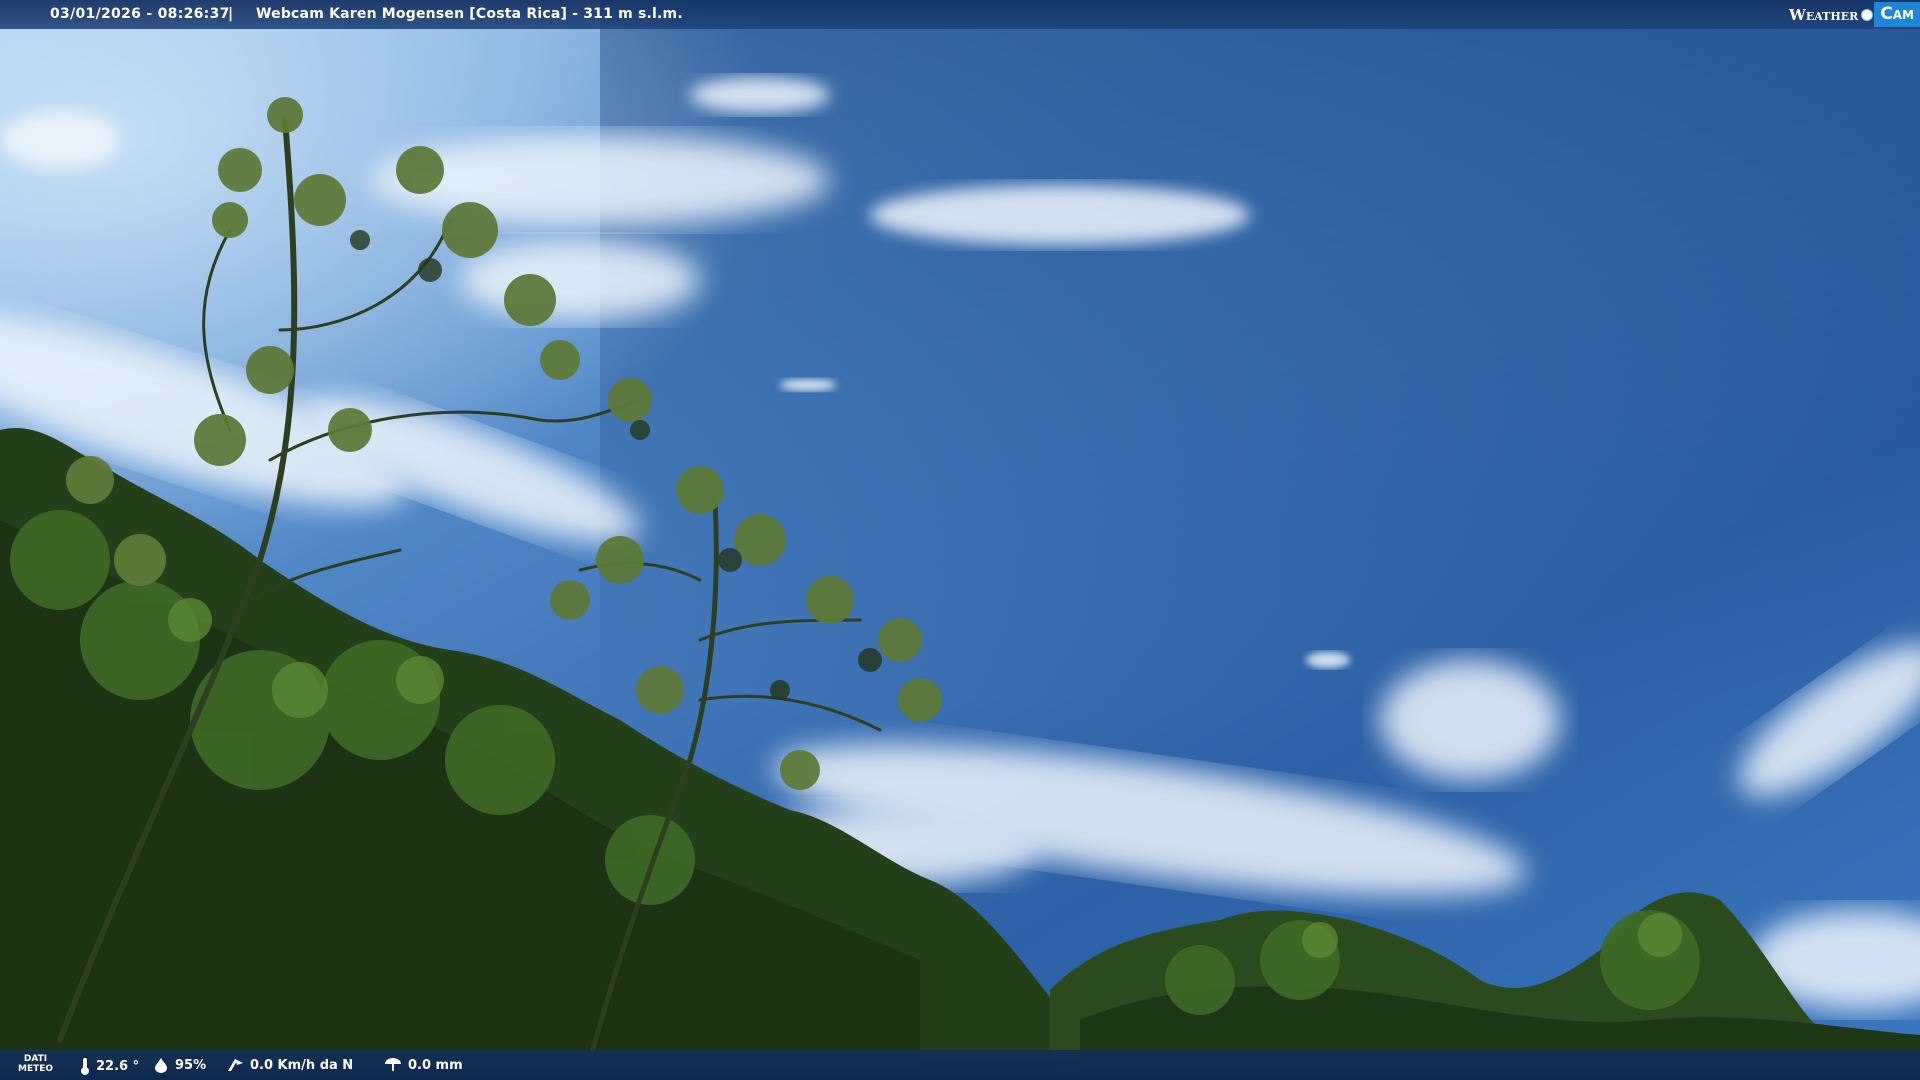  What do you see at coordinates (435, 1065) in the screenshot?
I see `rain-value: 0.0 mm` at bounding box center [435, 1065].